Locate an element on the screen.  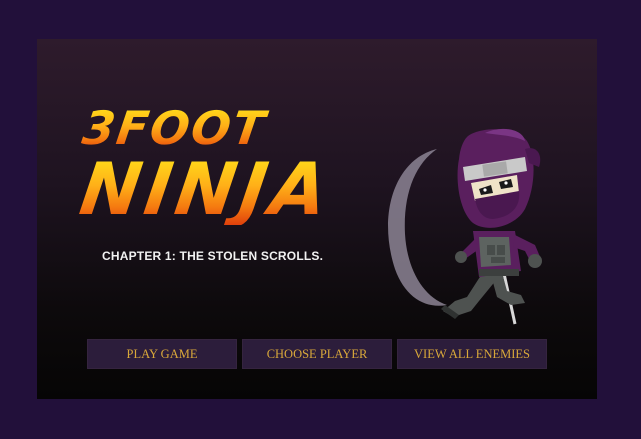
chapter-subtitle: CHAPTER 1: THE STOLEN SCROLLS. is located at coordinates (213, 256).